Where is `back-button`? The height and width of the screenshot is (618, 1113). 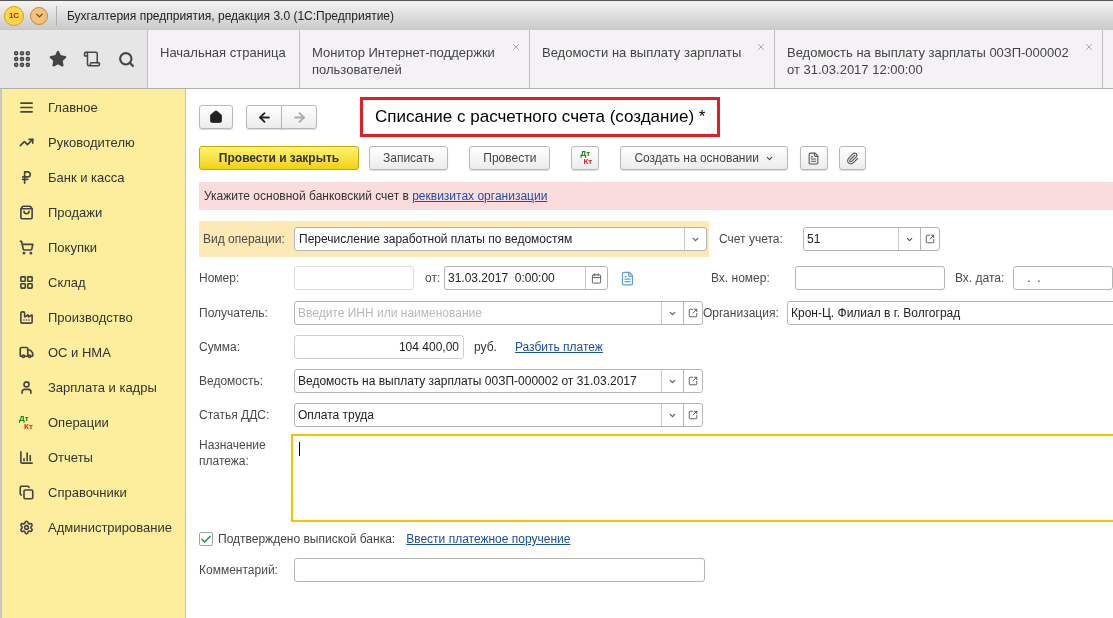 back-button is located at coordinates (264, 117).